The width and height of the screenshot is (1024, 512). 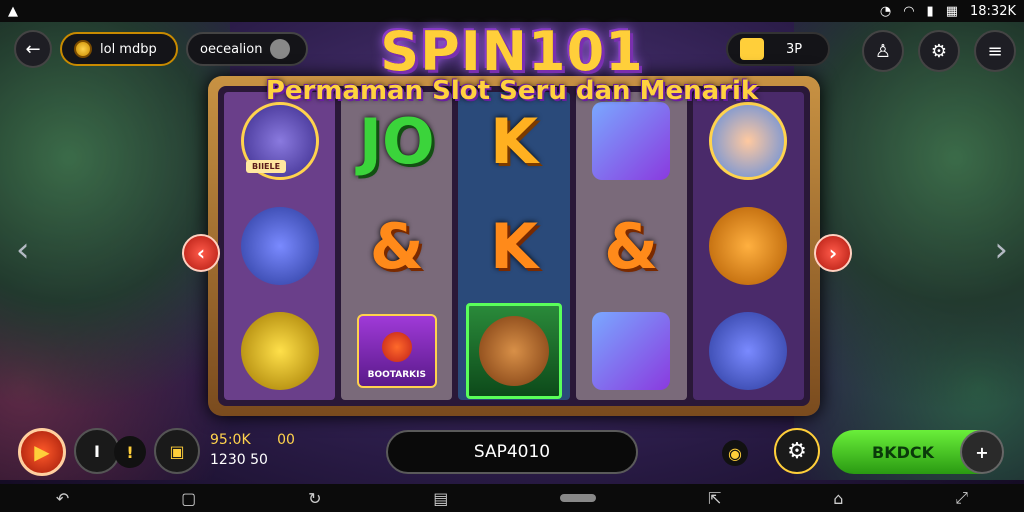 I want to click on bet-line2: 1230 50, so click(x=239, y=460).